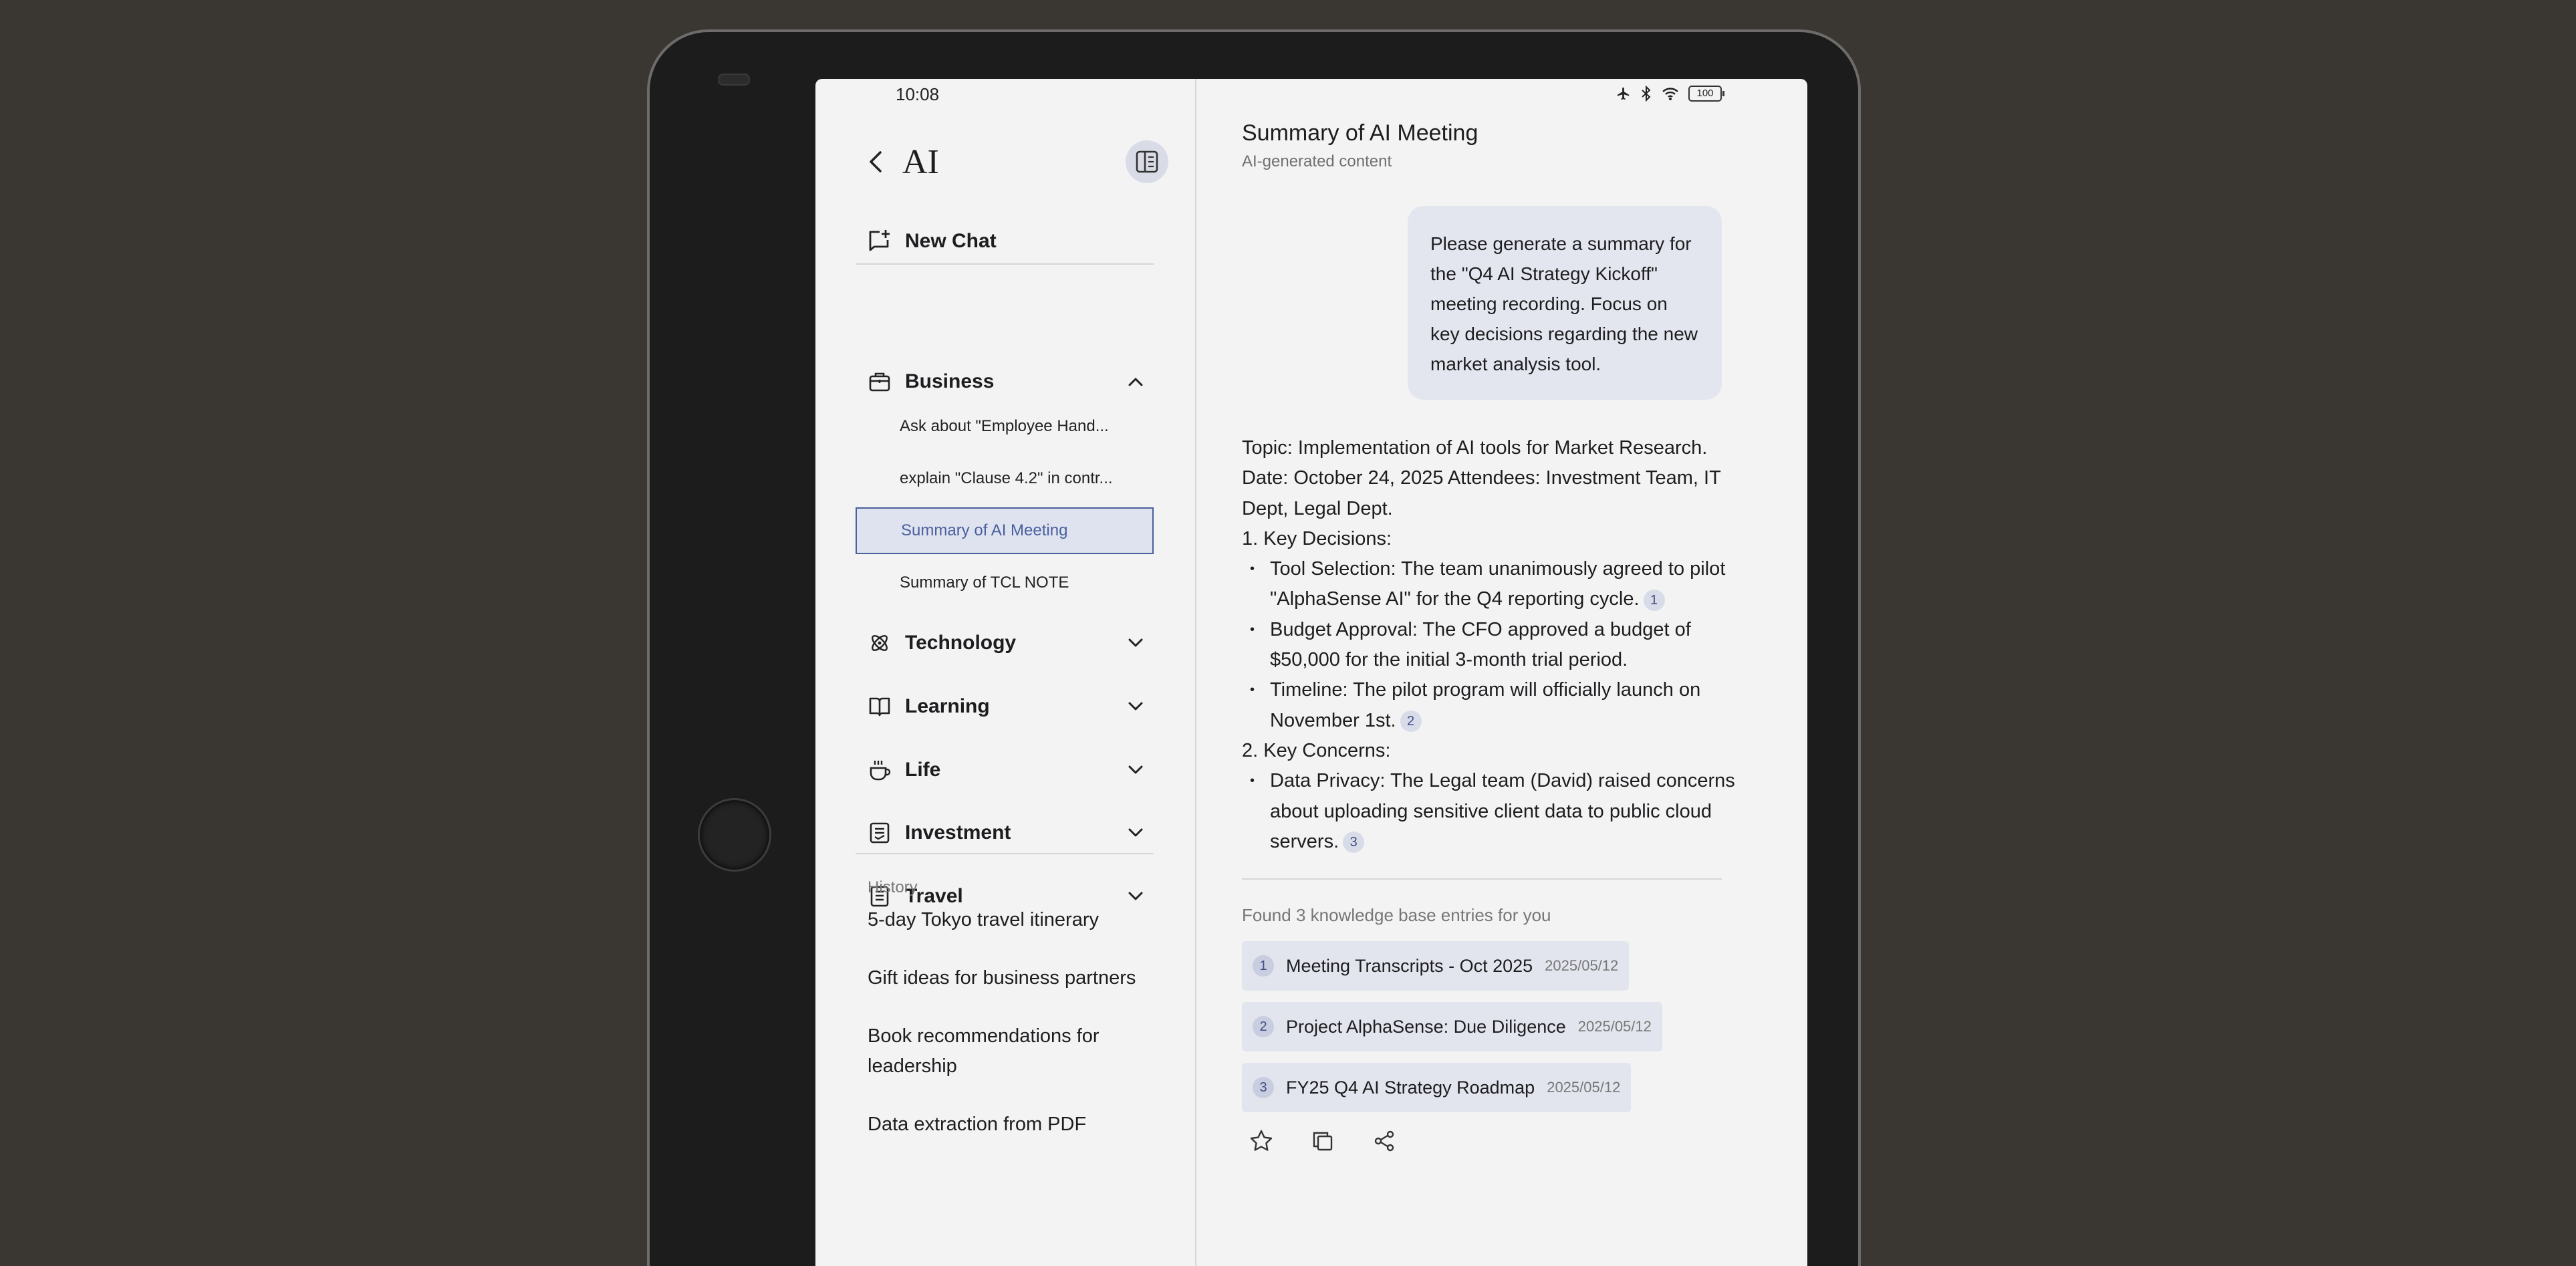 This screenshot has width=2576, height=1266. What do you see at coordinates (1263, 1087) in the screenshot?
I see `kb-entry-number: 3` at bounding box center [1263, 1087].